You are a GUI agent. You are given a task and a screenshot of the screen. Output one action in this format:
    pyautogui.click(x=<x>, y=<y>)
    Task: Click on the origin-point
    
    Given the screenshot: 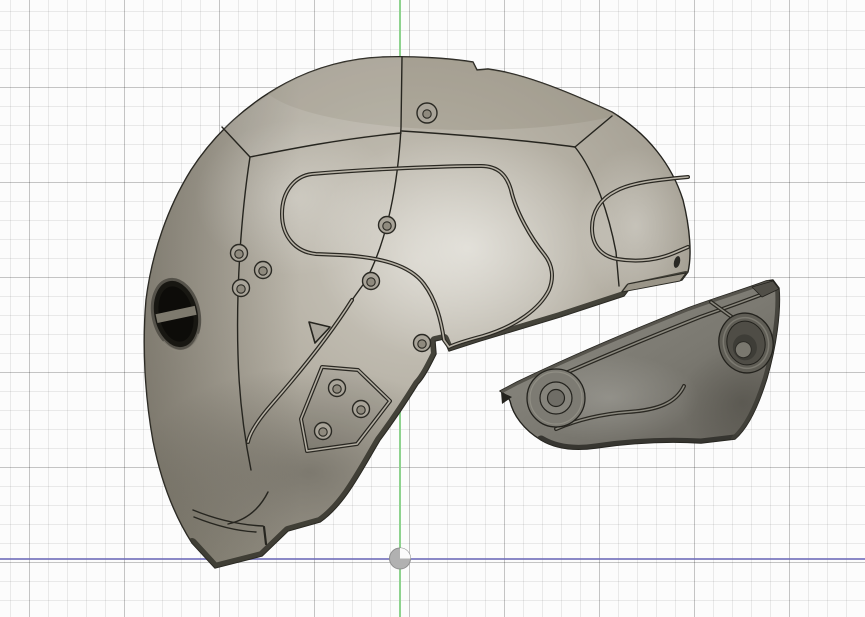 What is the action you would take?
    pyautogui.click(x=400, y=558)
    